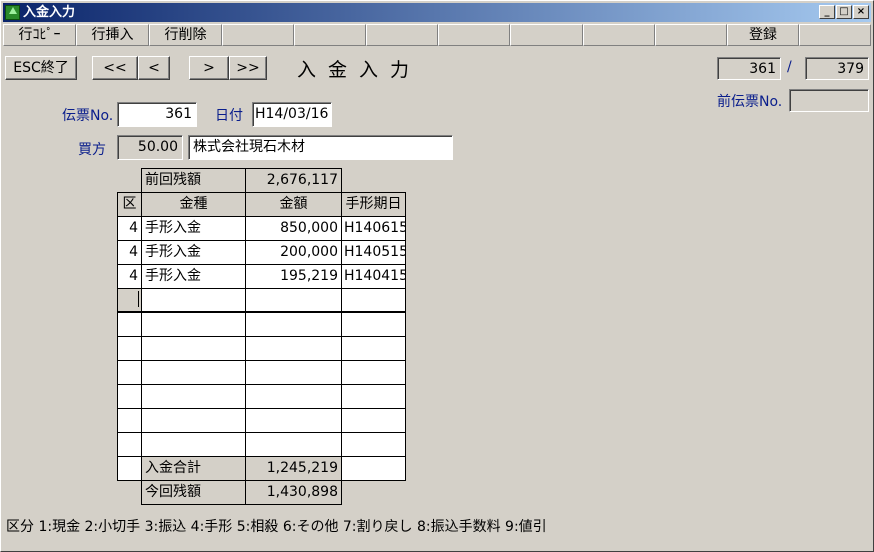 This screenshot has height=552, width=874. What do you see at coordinates (229, 116) in the screenshot?
I see `date-label: 日付` at bounding box center [229, 116].